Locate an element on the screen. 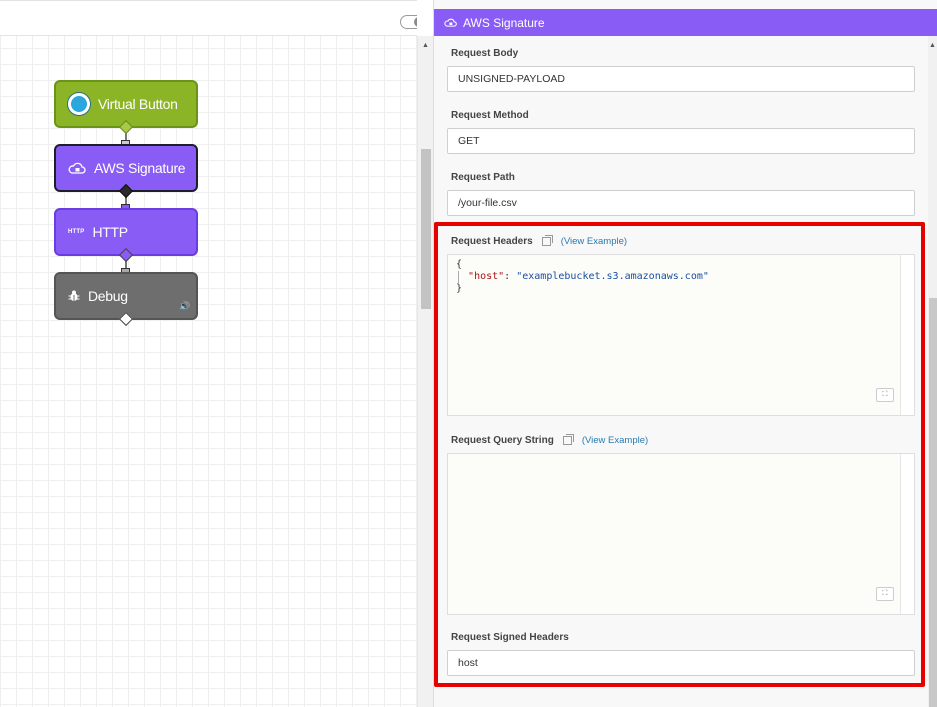 This screenshot has height=707, width=937. panel-scrollbar: ▲ is located at coordinates (932, 371).